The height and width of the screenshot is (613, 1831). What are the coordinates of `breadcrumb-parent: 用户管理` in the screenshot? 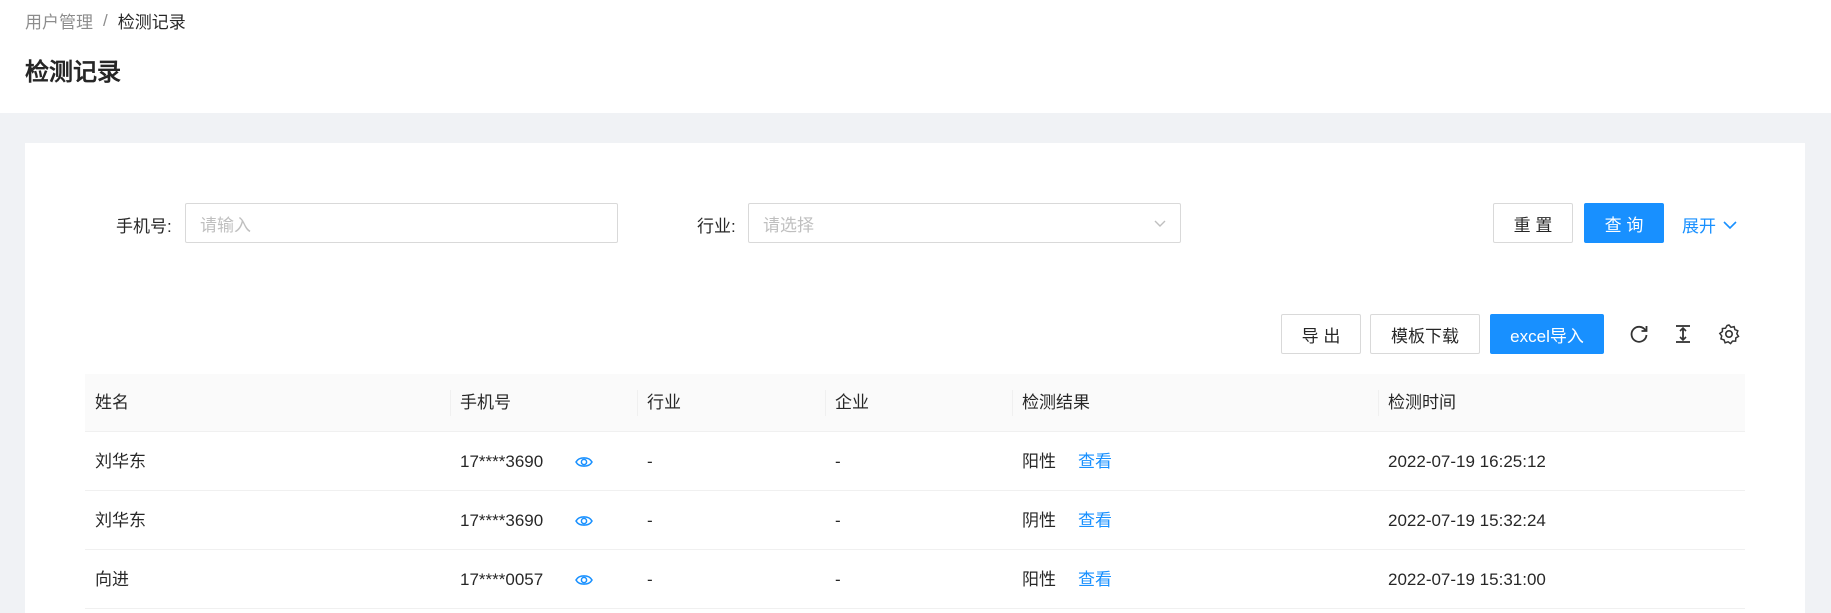 It's located at (59, 20).